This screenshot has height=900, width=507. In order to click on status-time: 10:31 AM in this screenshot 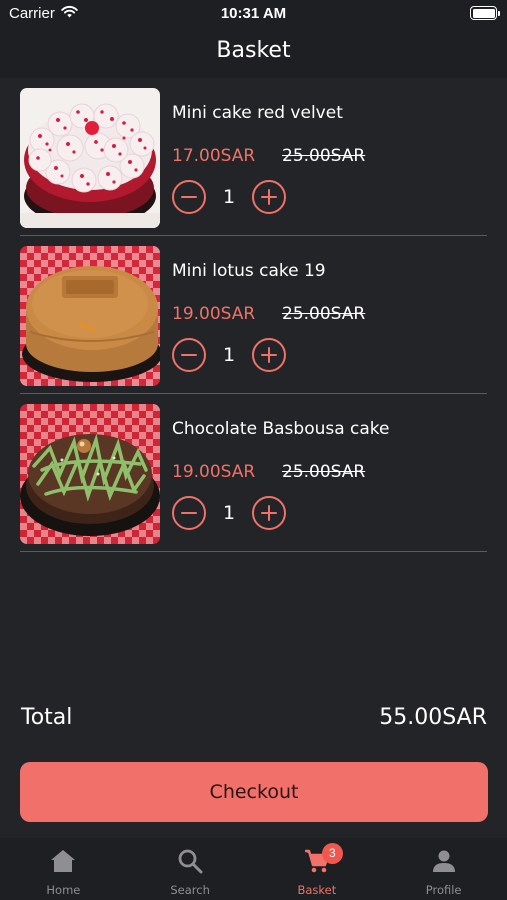, I will do `click(253, 13)`.